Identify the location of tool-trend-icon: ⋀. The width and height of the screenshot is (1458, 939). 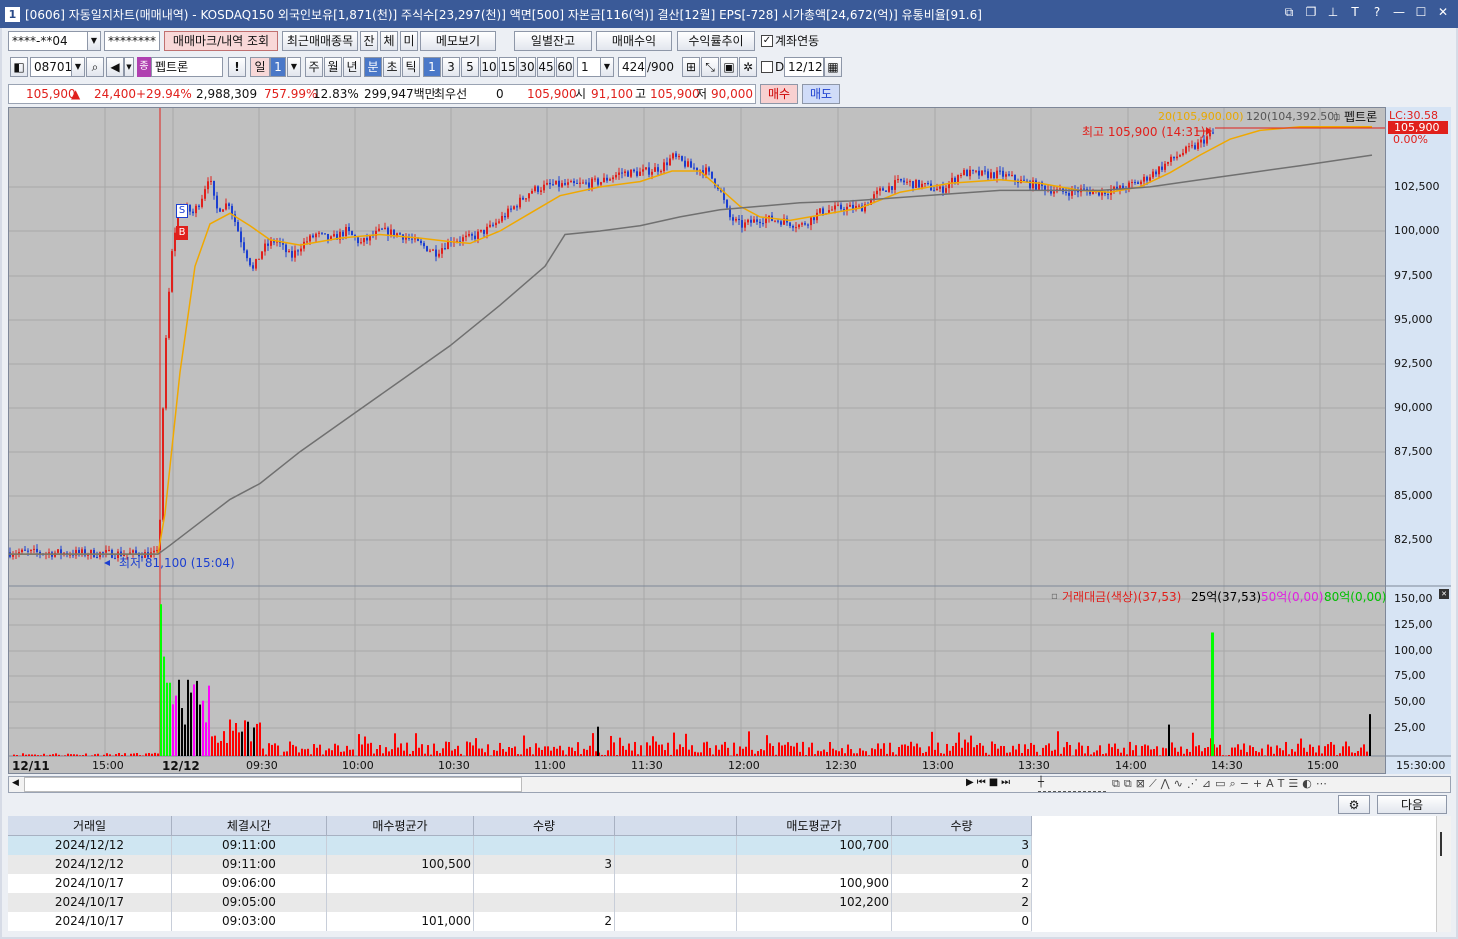
(1165, 784).